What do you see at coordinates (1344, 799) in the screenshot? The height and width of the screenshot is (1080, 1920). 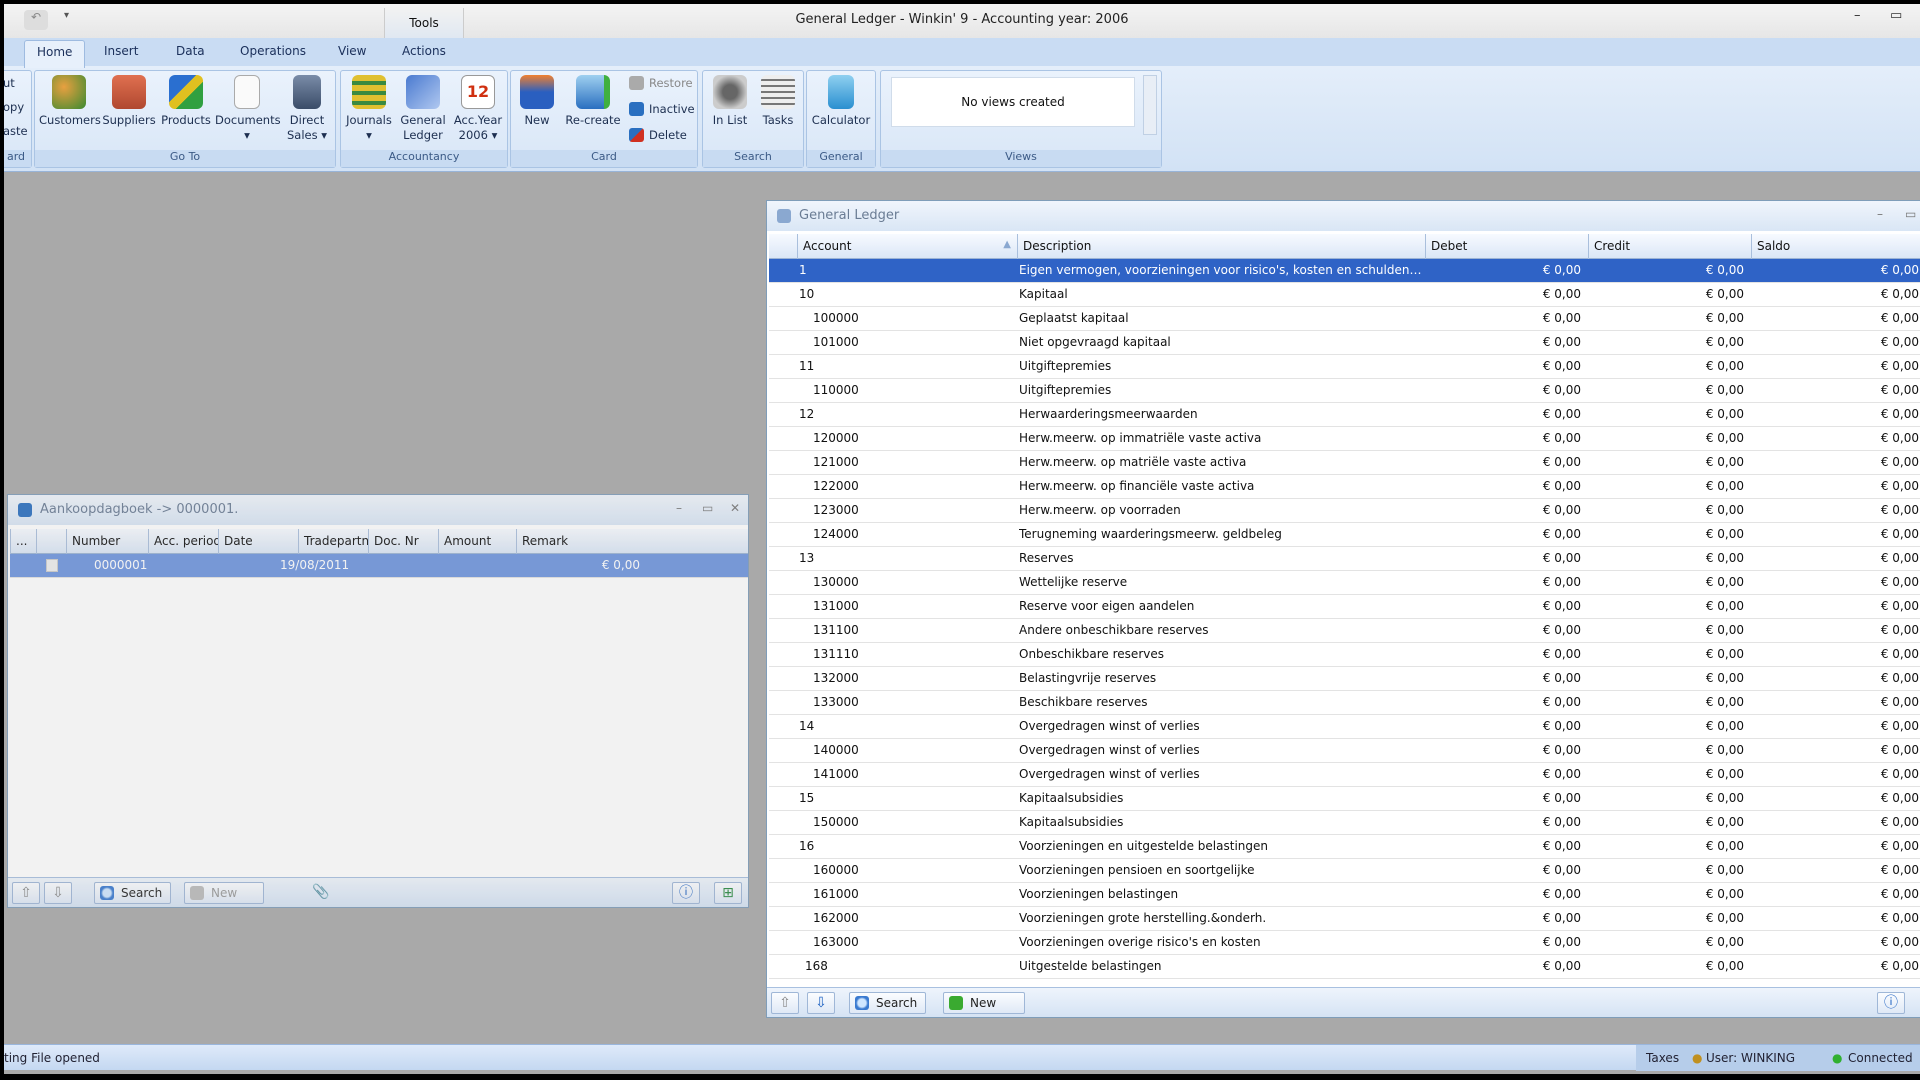 I see `table-row: 15 Kapitaalsubsidies € 0,00 € 0,00 € 0,00` at bounding box center [1344, 799].